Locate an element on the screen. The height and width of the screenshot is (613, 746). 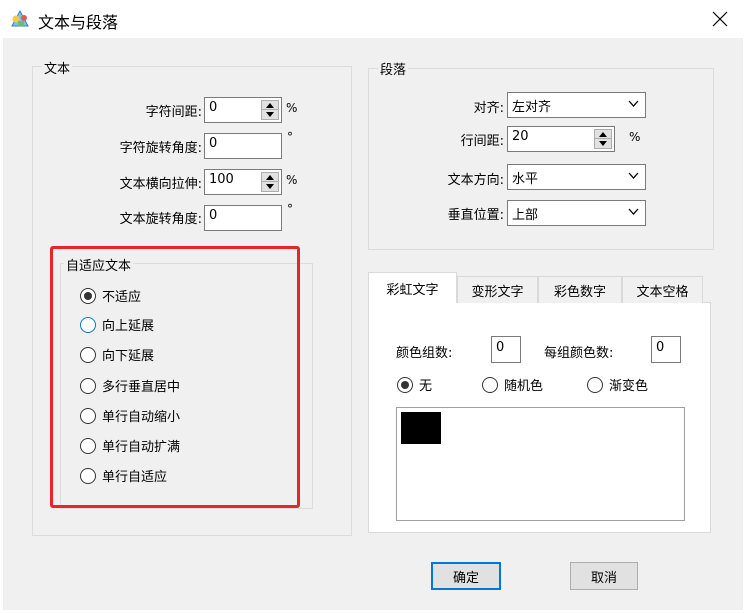
color-mode-none: 无 is located at coordinates (414, 384).